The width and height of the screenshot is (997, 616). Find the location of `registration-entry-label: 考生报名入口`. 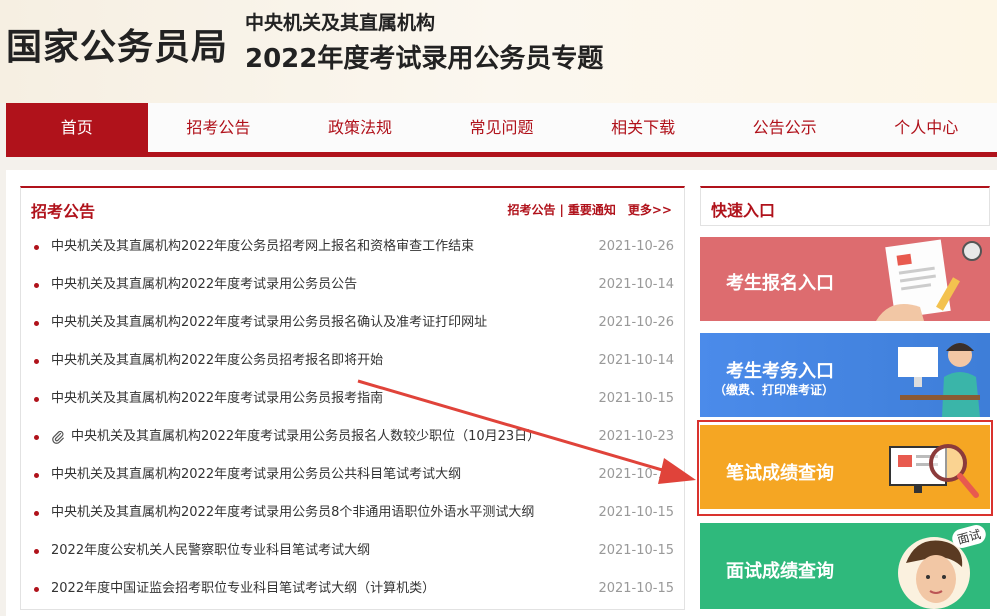

registration-entry-label: 考生报名入口 is located at coordinates (780, 283).